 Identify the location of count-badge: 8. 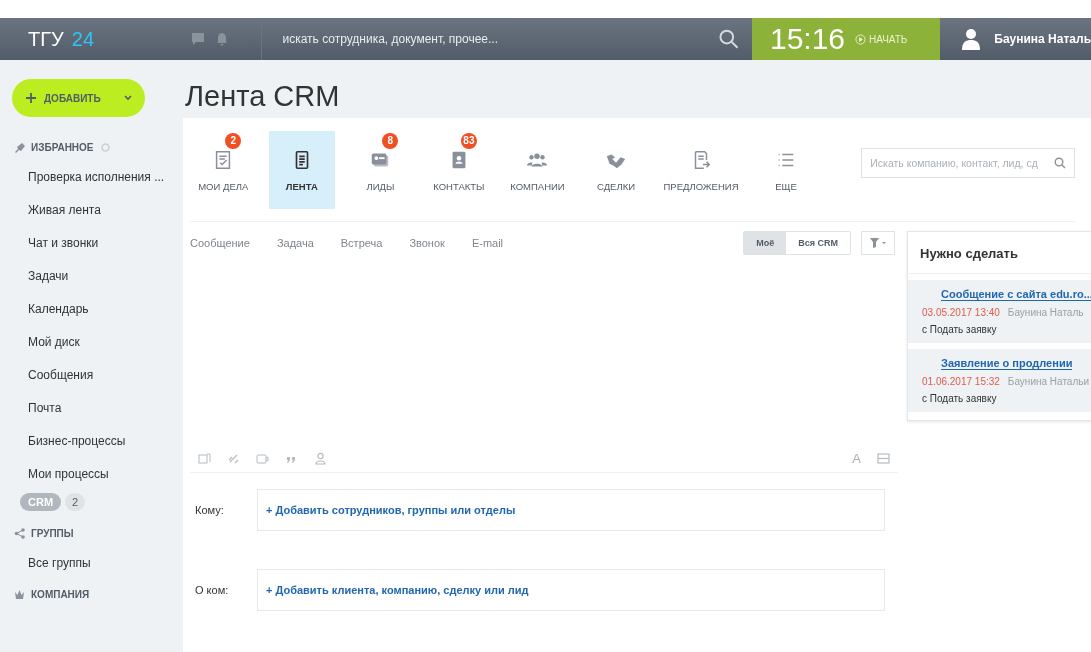
(390, 141).